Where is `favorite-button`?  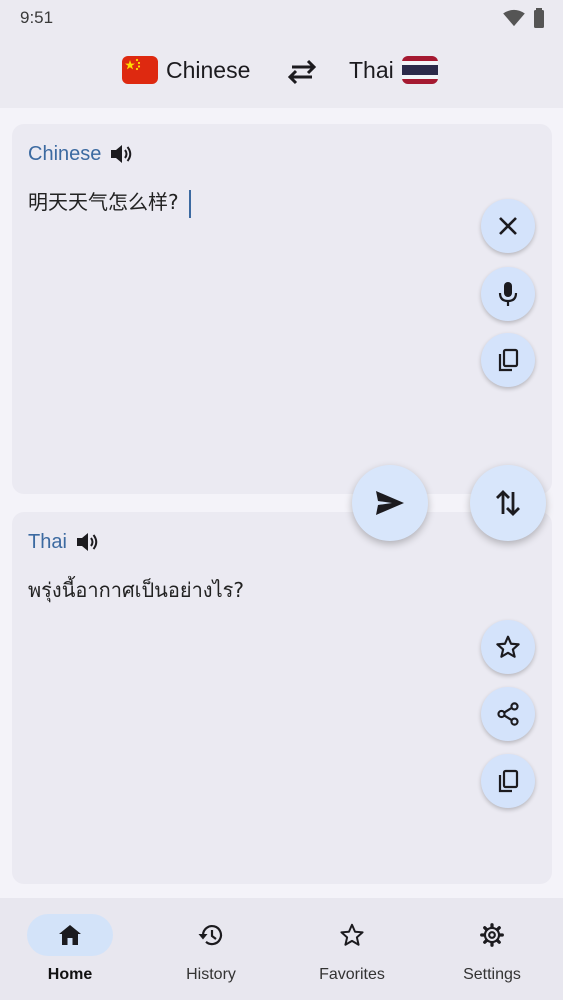
favorite-button is located at coordinates (508, 647).